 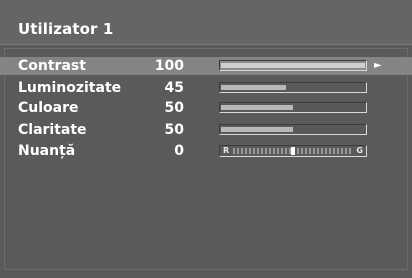 I want to click on menu-item-luminozitate: Luminozitate 45, so click(x=206, y=88).